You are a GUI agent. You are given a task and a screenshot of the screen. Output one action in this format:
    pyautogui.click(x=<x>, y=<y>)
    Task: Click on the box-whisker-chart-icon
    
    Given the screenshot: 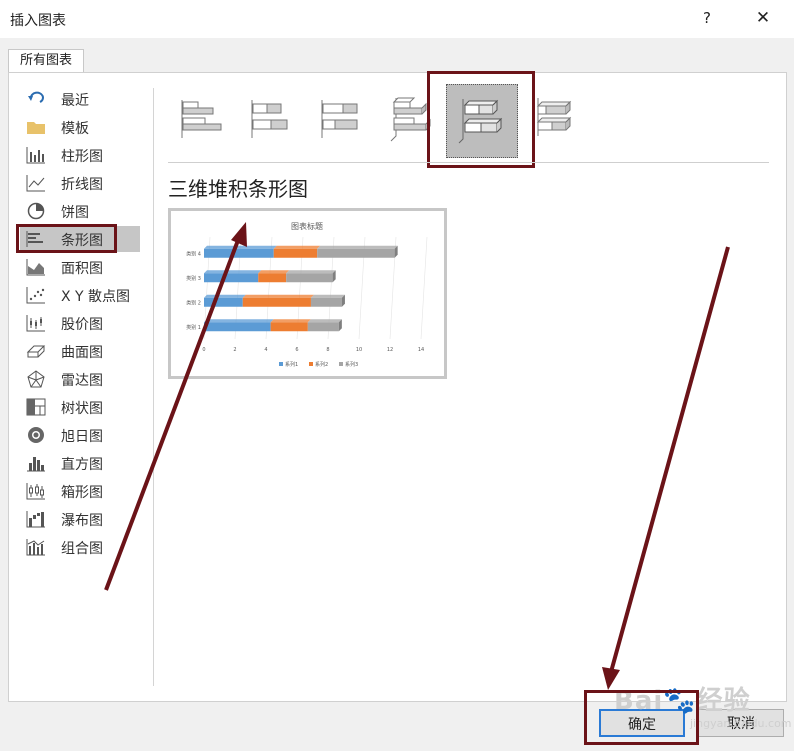 What is the action you would take?
    pyautogui.click(x=35, y=491)
    